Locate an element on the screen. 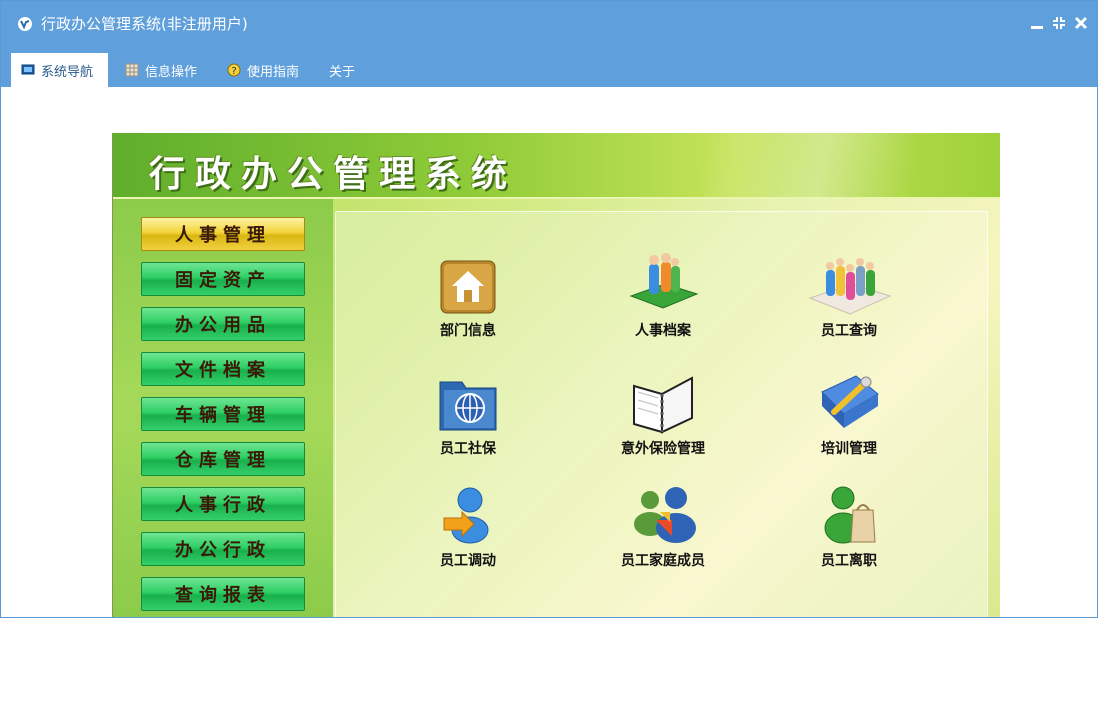 The image size is (1098, 728). user-bag-icon is located at coordinates (850, 515).